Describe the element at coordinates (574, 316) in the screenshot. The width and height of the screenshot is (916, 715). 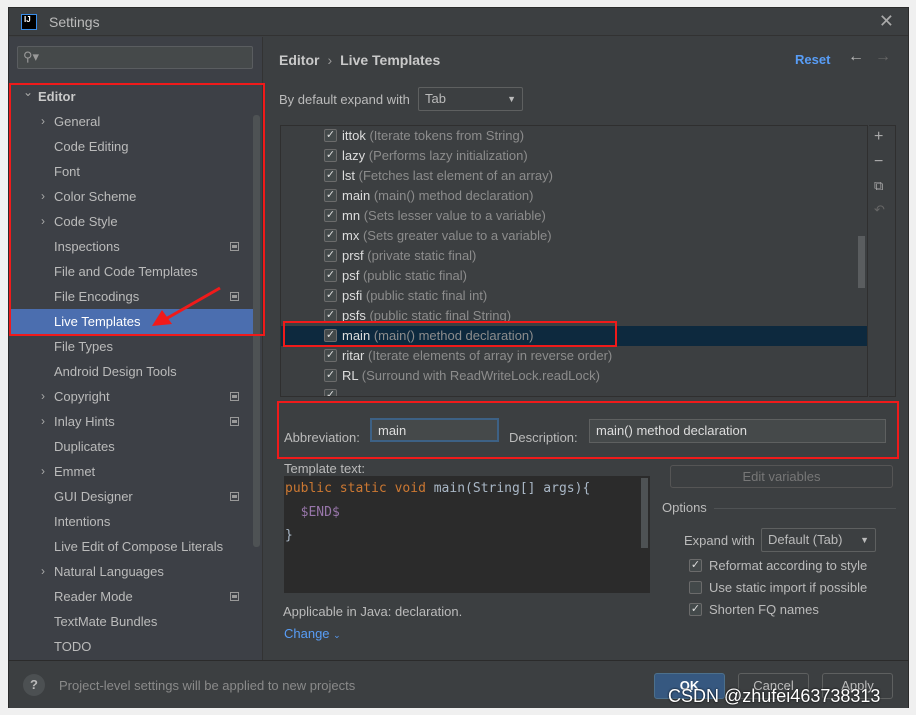
I see `template-row: ✓ psfs (public static final String)` at that location.